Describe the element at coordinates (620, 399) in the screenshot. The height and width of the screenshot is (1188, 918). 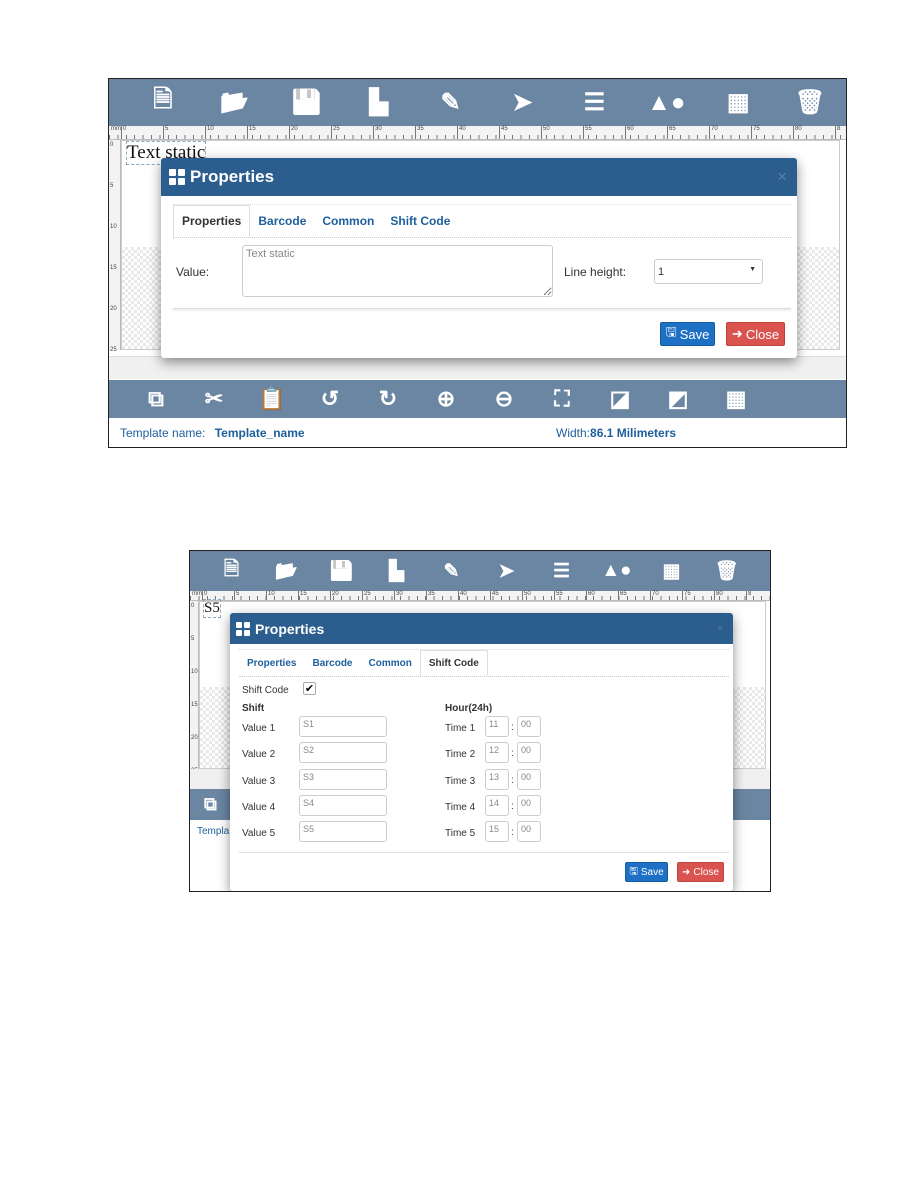
I see `send-back-icon: ◪` at that location.